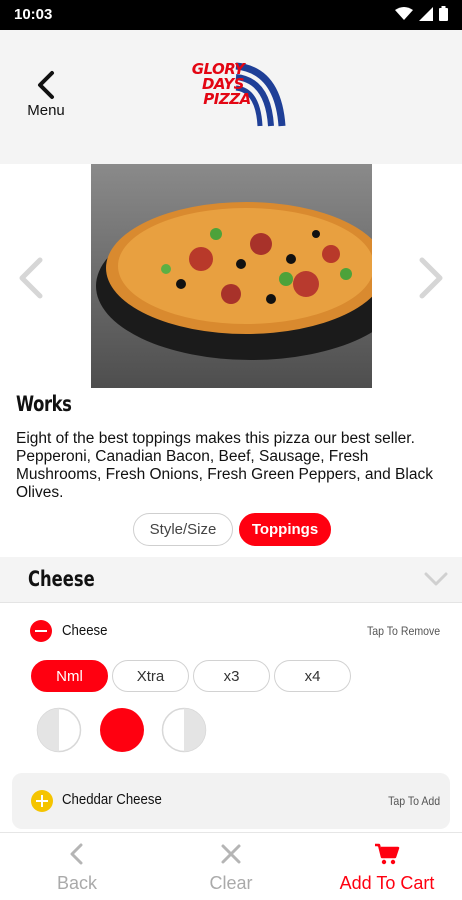 The height and width of the screenshot is (900, 462). Describe the element at coordinates (426, 13) in the screenshot. I see `signal-icon` at that location.